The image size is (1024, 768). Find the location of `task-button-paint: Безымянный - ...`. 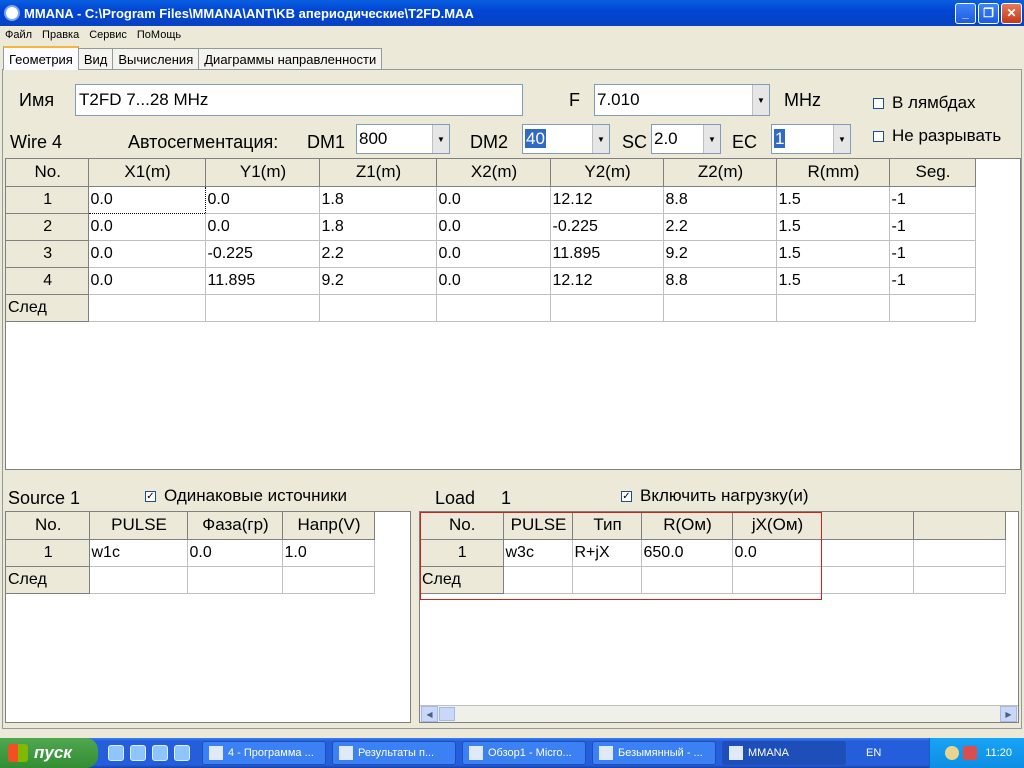

task-button-paint: Безымянный - ... is located at coordinates (654, 753).